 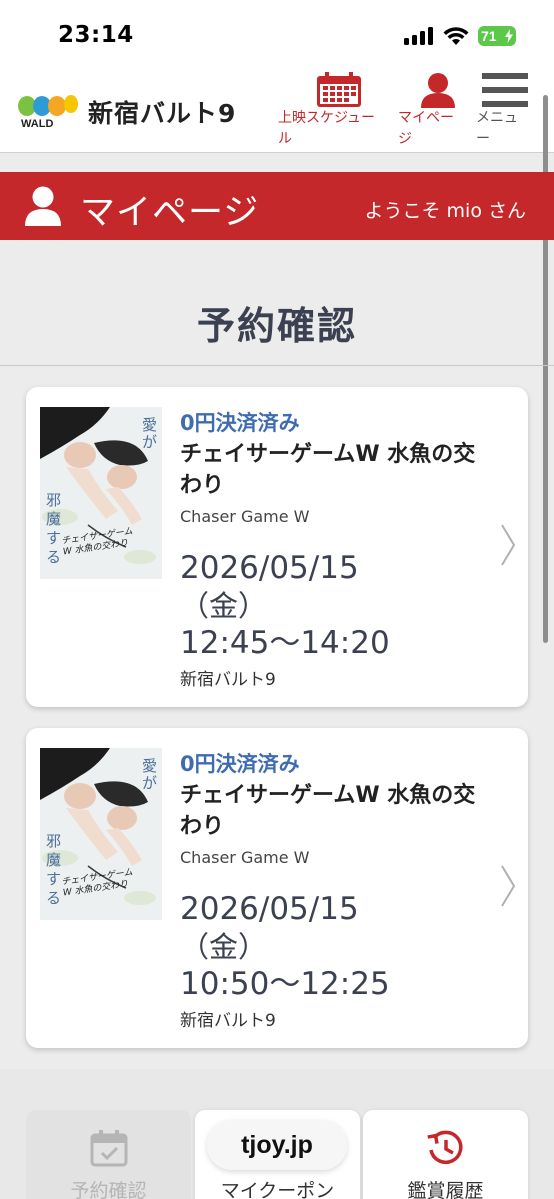 I want to click on battery-level: 71, so click(x=489, y=36).